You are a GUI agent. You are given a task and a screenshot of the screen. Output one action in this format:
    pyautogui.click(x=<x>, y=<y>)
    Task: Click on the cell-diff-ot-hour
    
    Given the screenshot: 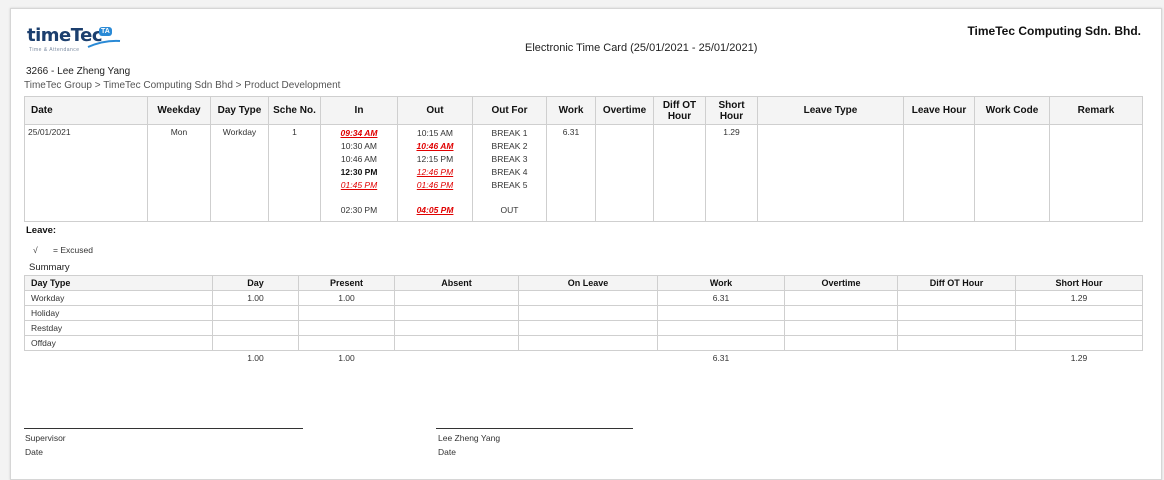 What is the action you would take?
    pyautogui.click(x=679, y=173)
    